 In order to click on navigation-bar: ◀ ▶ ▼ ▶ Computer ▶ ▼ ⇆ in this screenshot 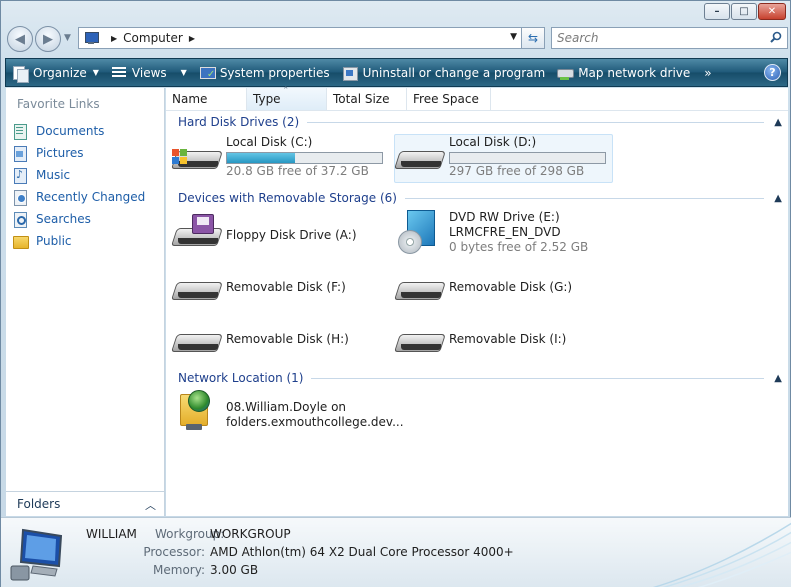, I will do `click(397, 39)`.